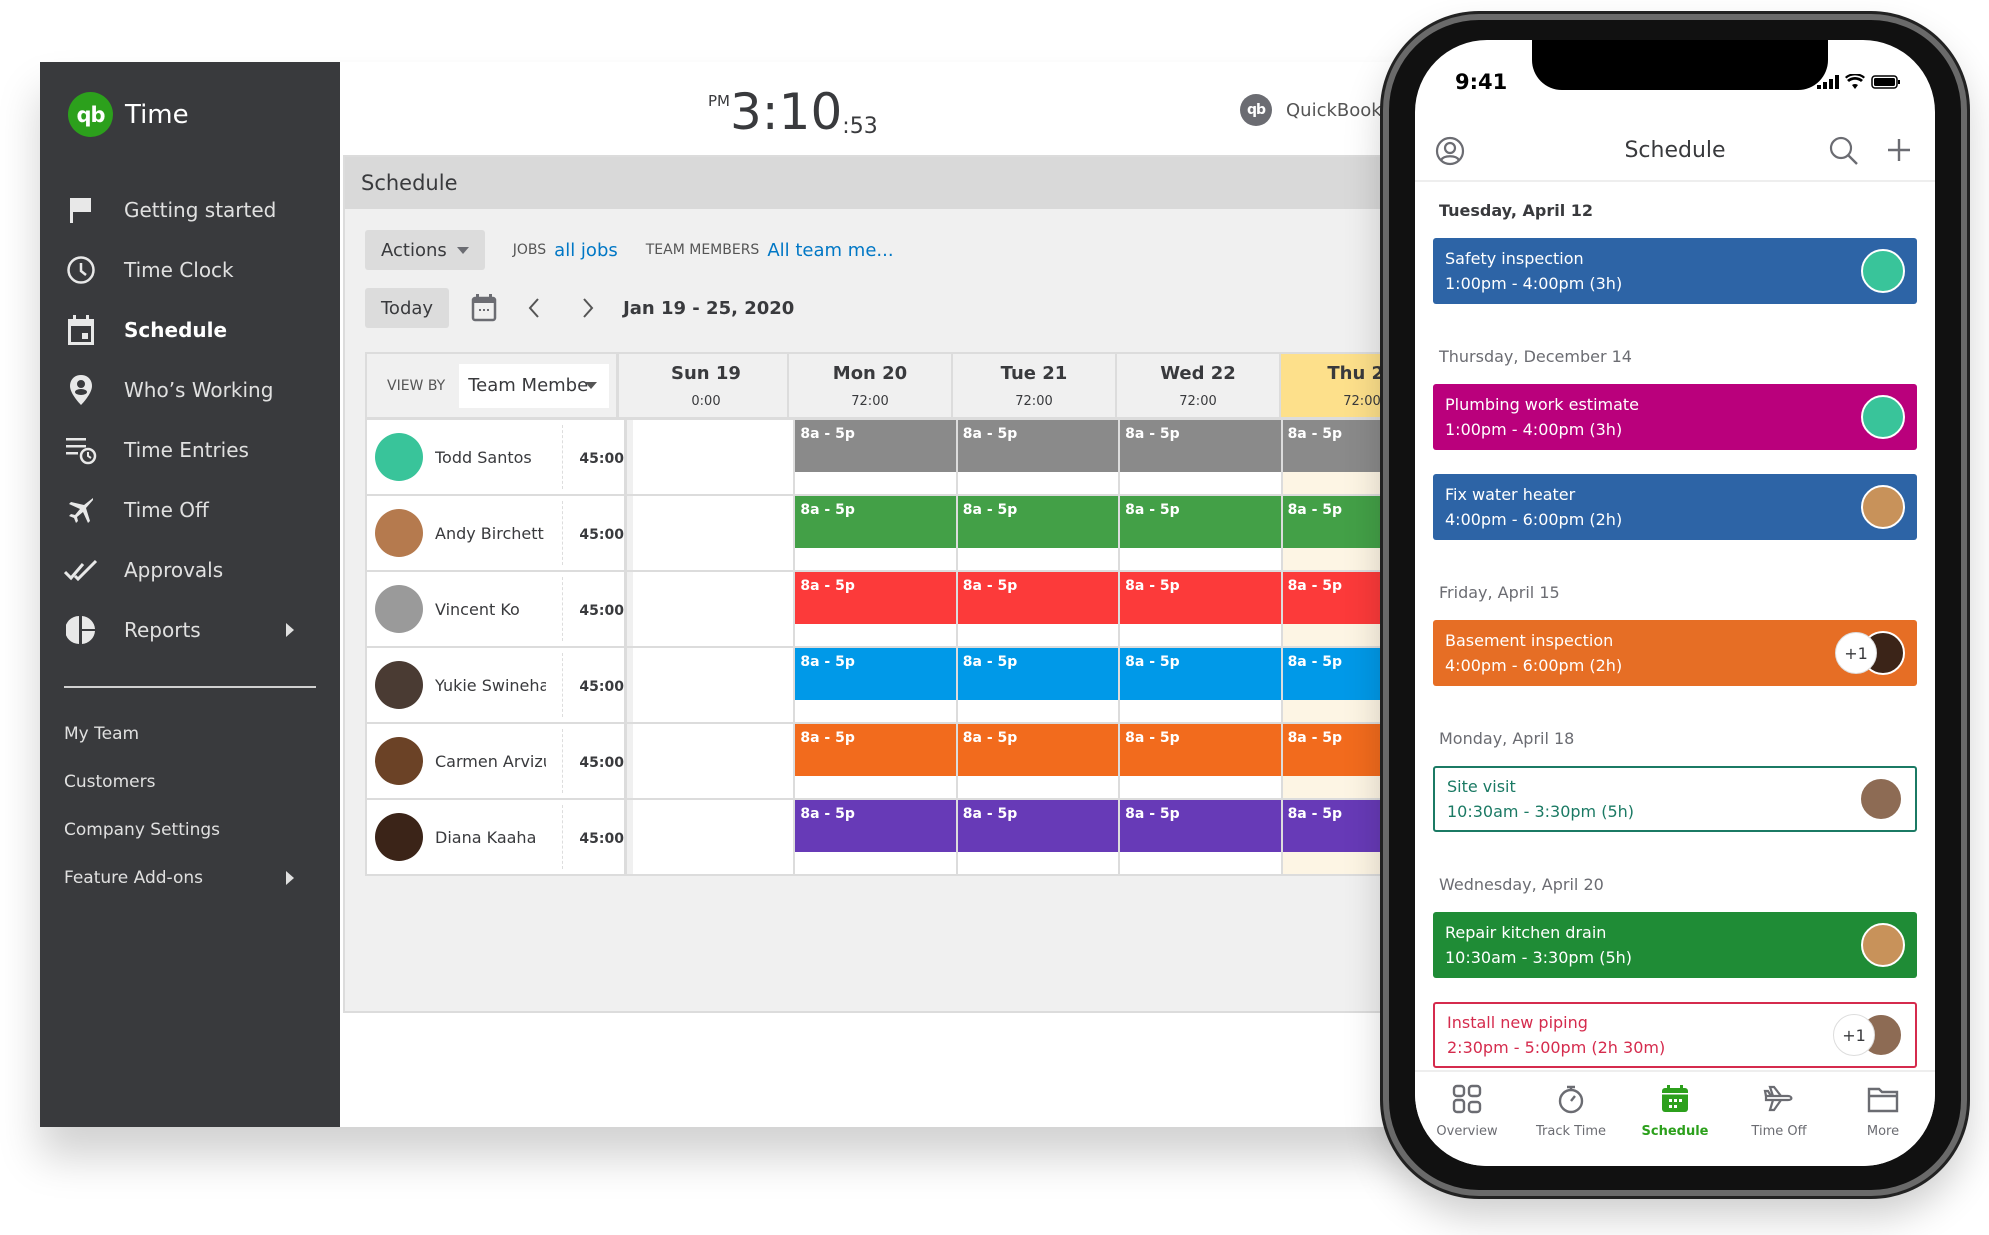  What do you see at coordinates (1507, 738) in the screenshot?
I see `date-section-label: Monday, April 18` at bounding box center [1507, 738].